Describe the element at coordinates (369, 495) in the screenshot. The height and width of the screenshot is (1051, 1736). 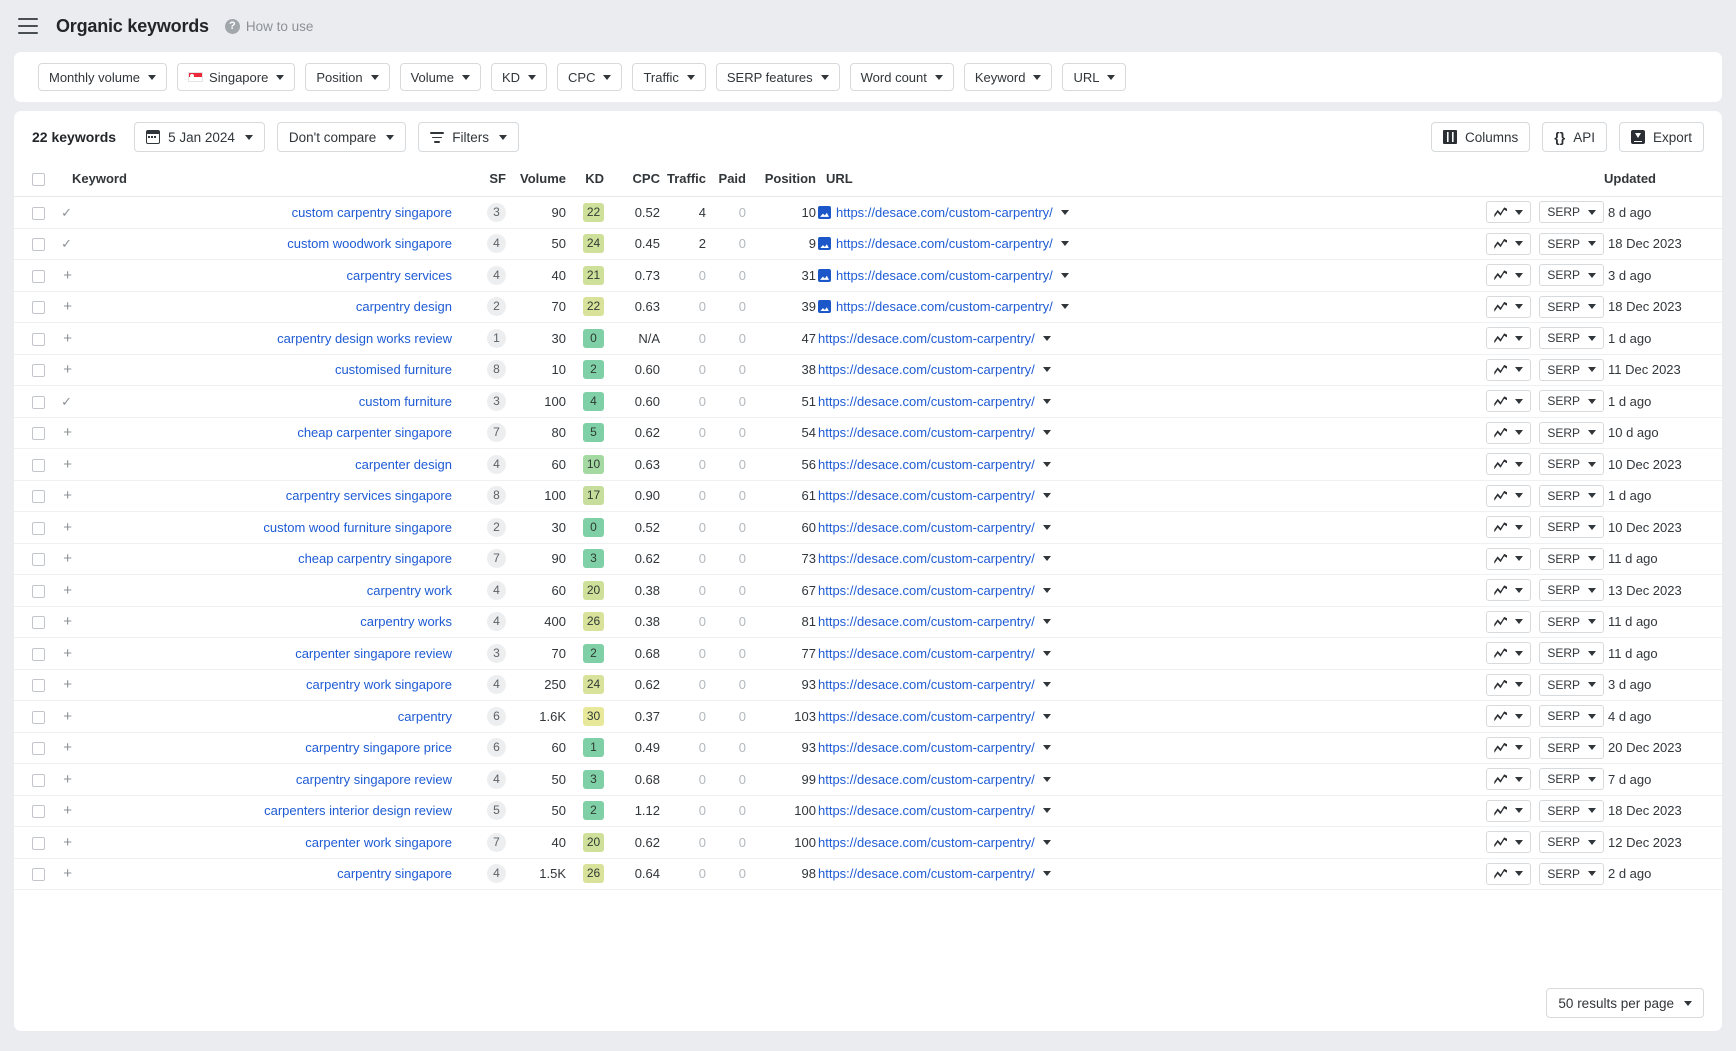
I see `keyword-link: carpentry services singapore` at that location.